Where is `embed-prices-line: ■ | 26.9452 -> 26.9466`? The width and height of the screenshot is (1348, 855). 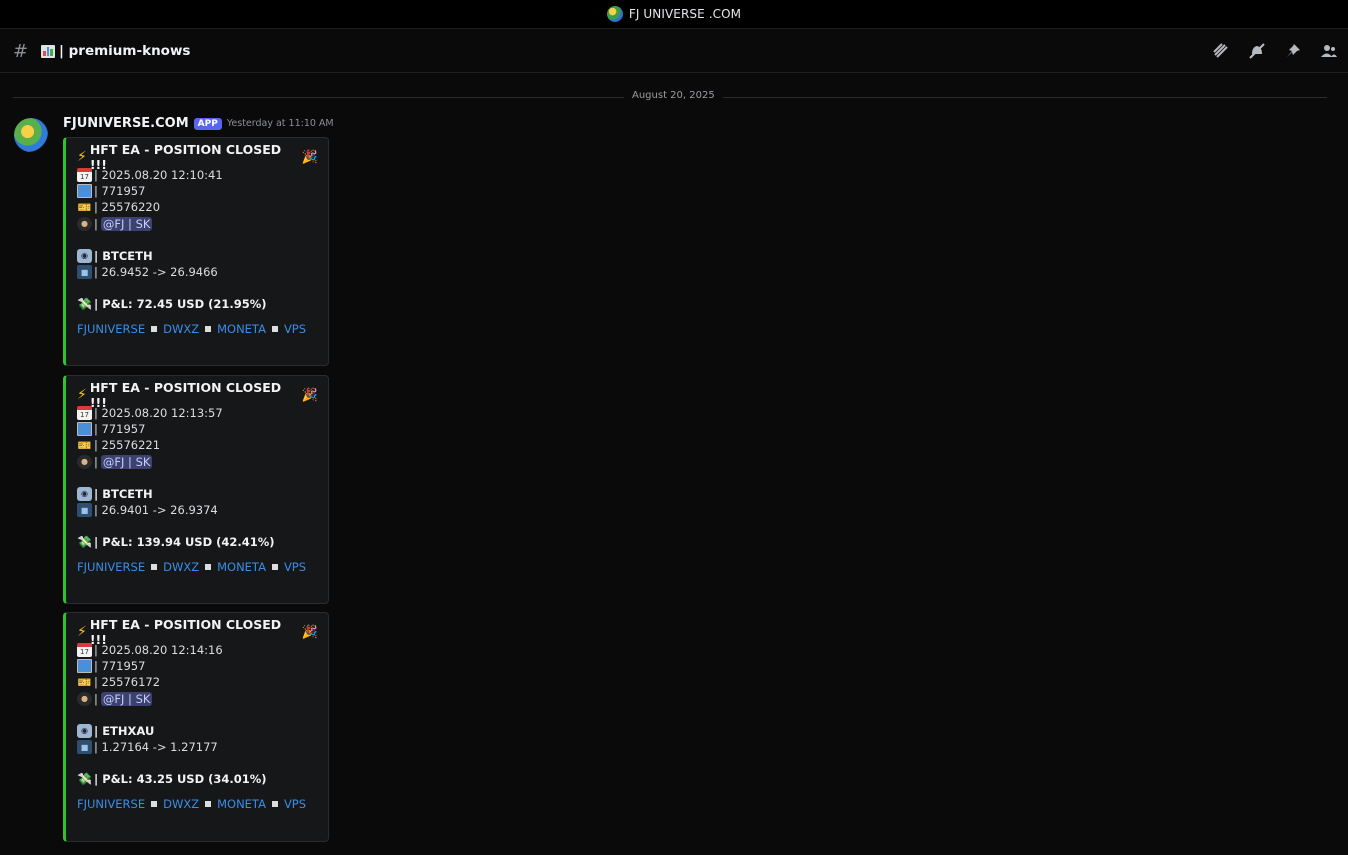 embed-prices-line: ■ | 26.9452 -> 26.9466 is located at coordinates (197, 272).